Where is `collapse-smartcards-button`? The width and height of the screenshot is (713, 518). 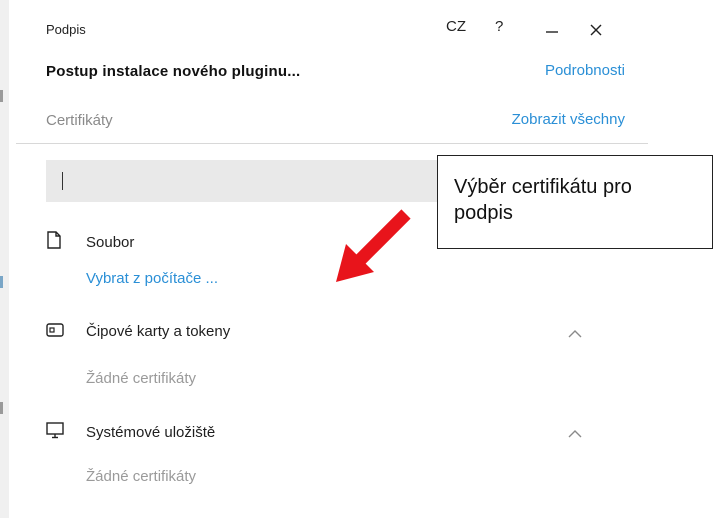
collapse-smartcards-button is located at coordinates (575, 334).